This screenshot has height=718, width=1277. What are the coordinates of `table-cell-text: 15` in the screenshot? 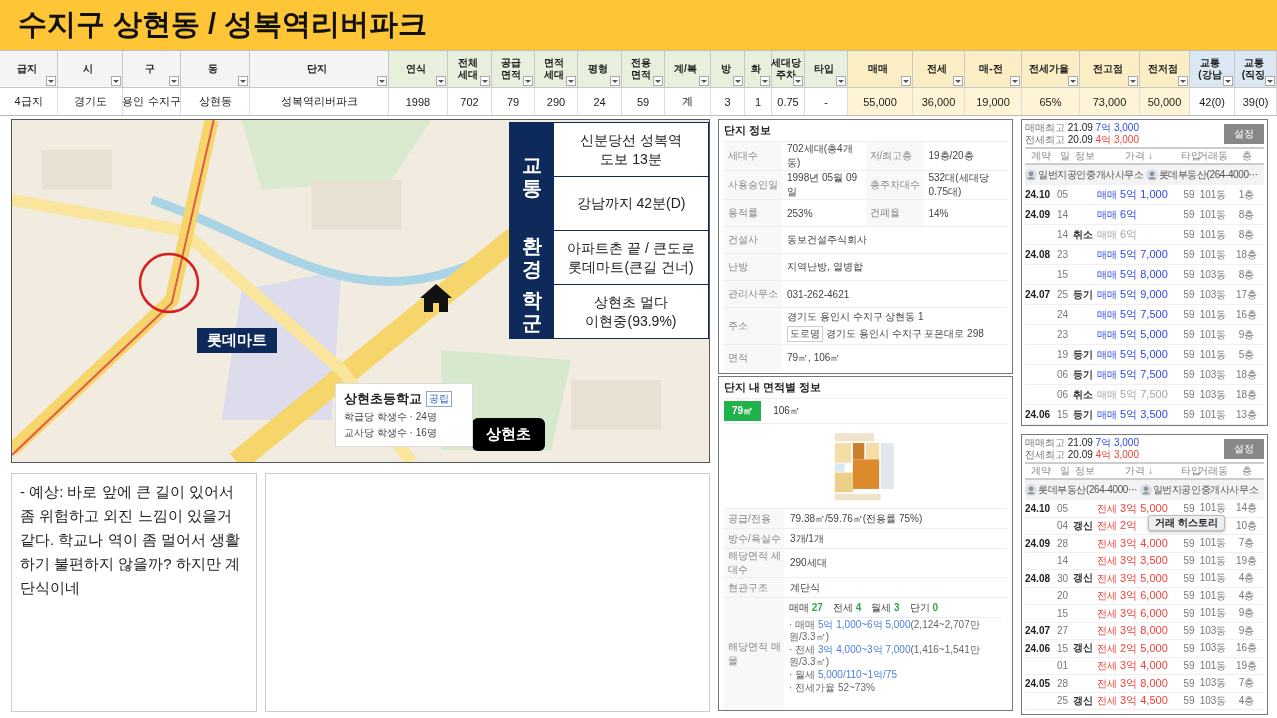 It's located at (1063, 648).